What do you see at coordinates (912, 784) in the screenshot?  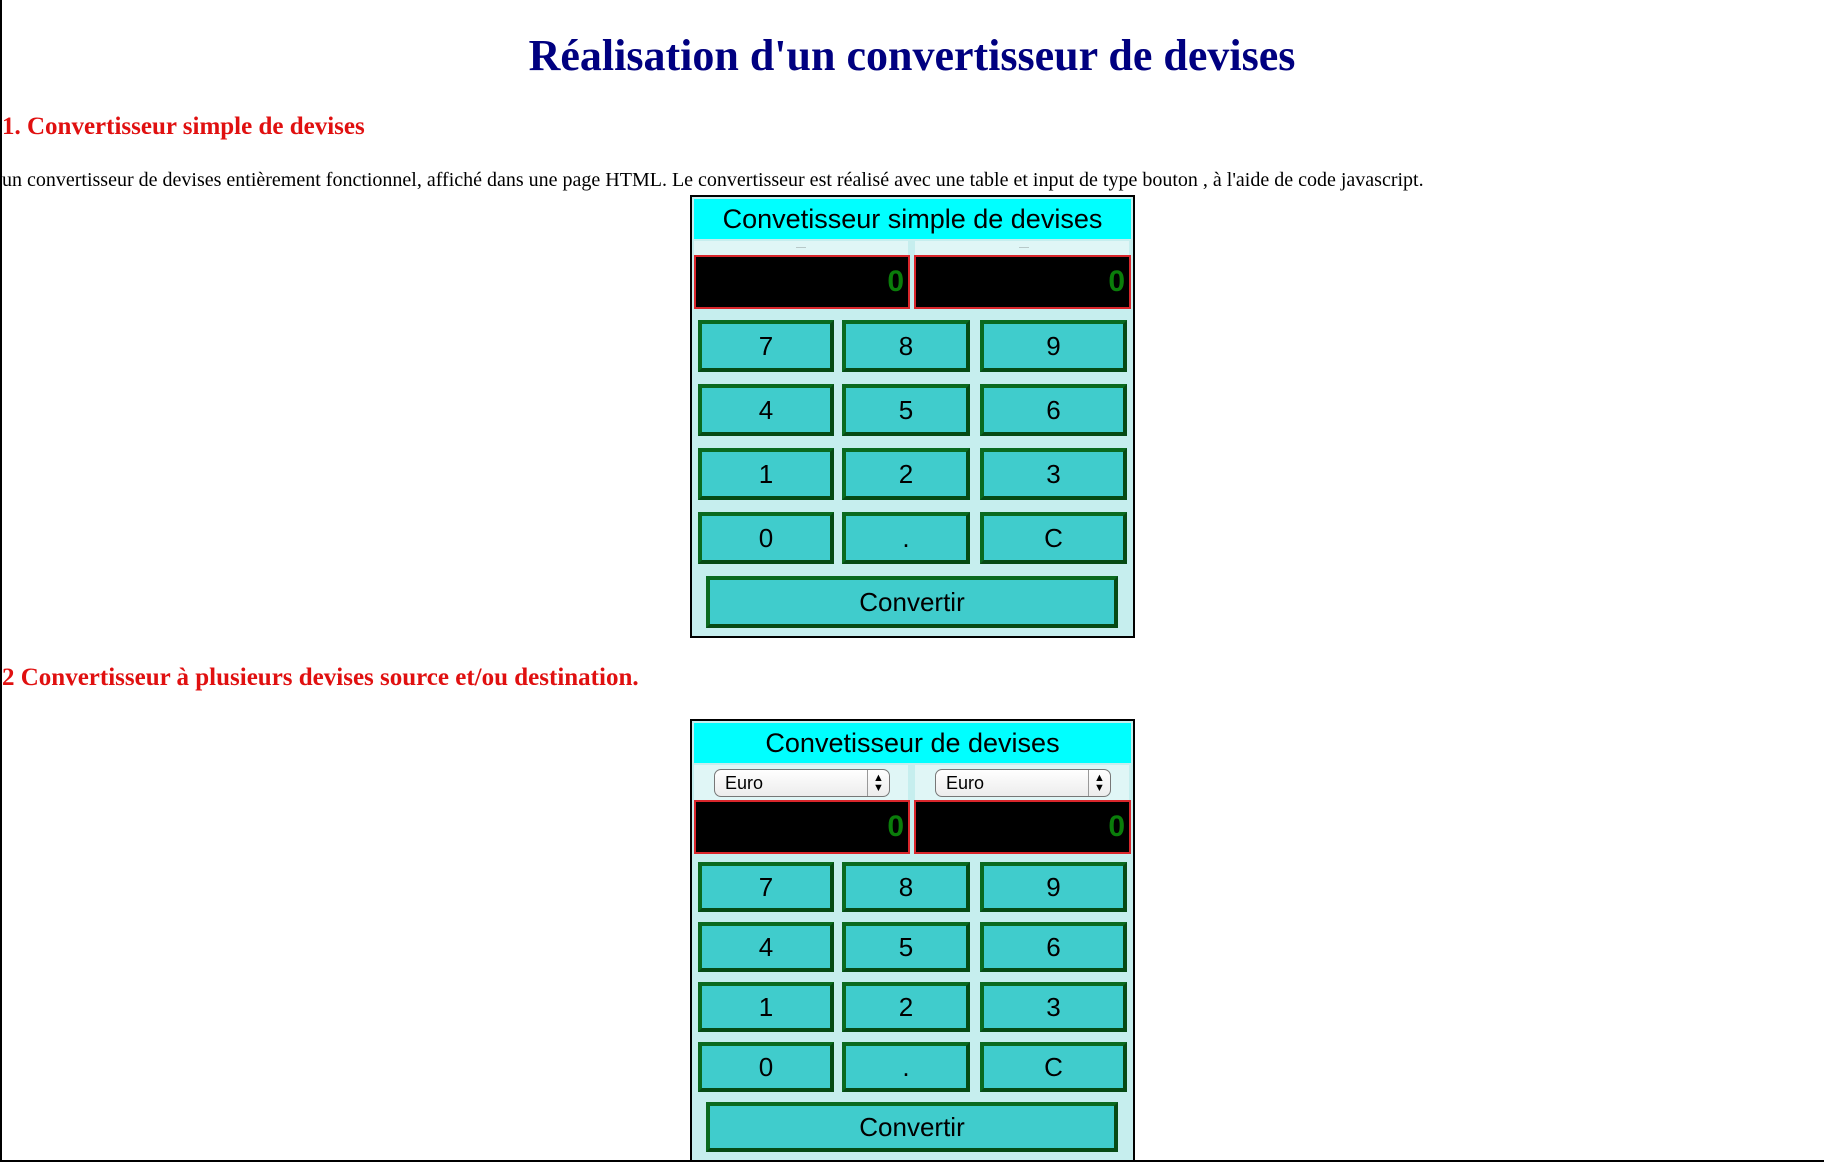 I see `currency-row: Euro ▲ ▼ Euro ▲ ▼` at bounding box center [912, 784].